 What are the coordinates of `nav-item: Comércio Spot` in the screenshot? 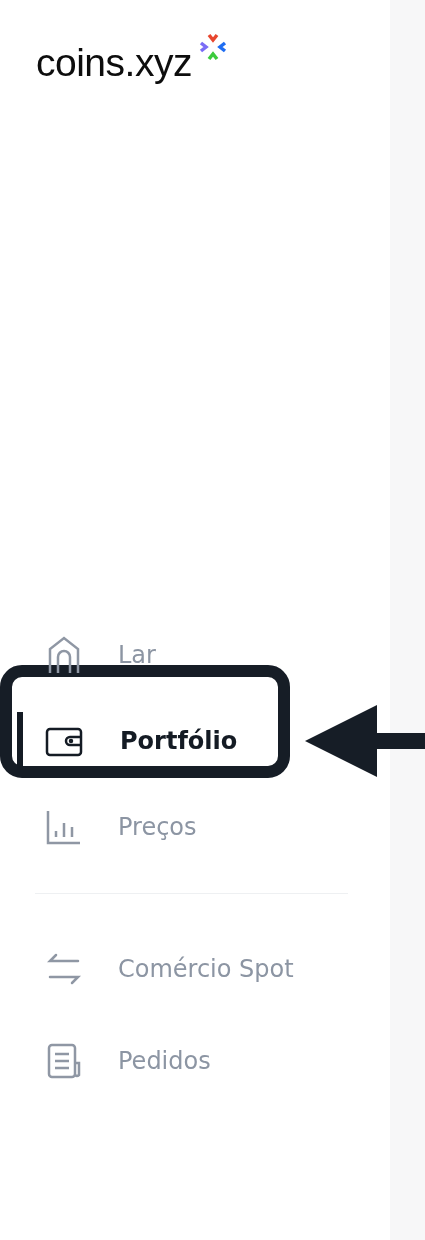 It's located at (195, 969).